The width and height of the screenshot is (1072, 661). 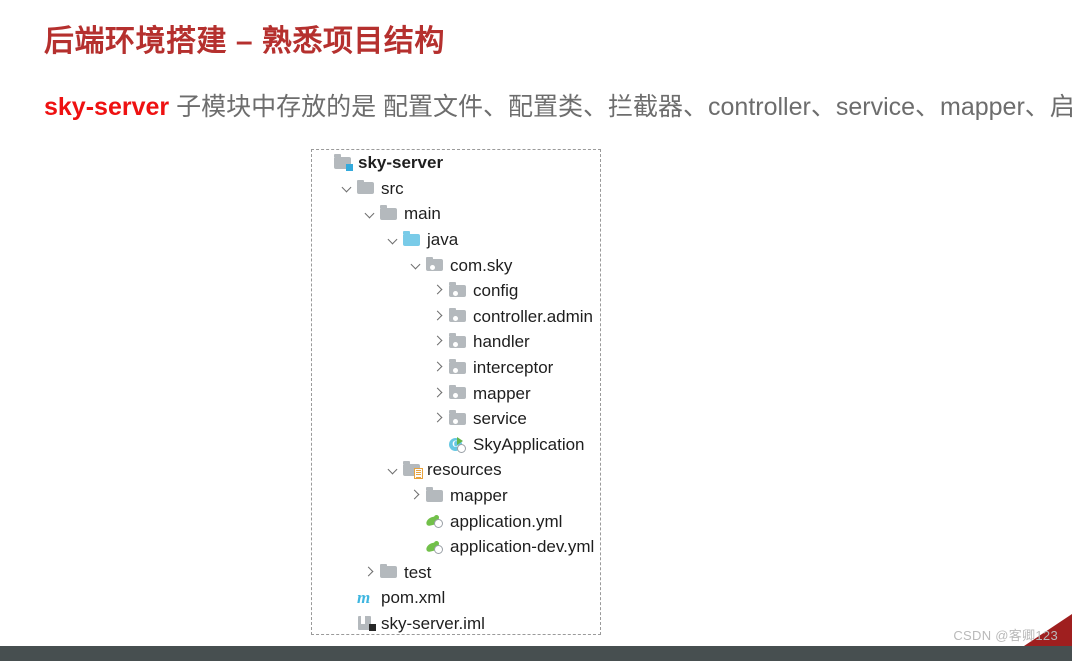 I want to click on bottom-bar, so click(x=536, y=653).